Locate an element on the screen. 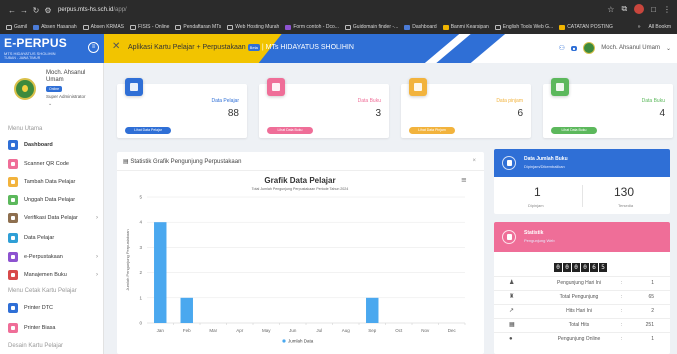 The image size is (677, 354). stat-row-label: Total Hits is located at coordinates (579, 324).